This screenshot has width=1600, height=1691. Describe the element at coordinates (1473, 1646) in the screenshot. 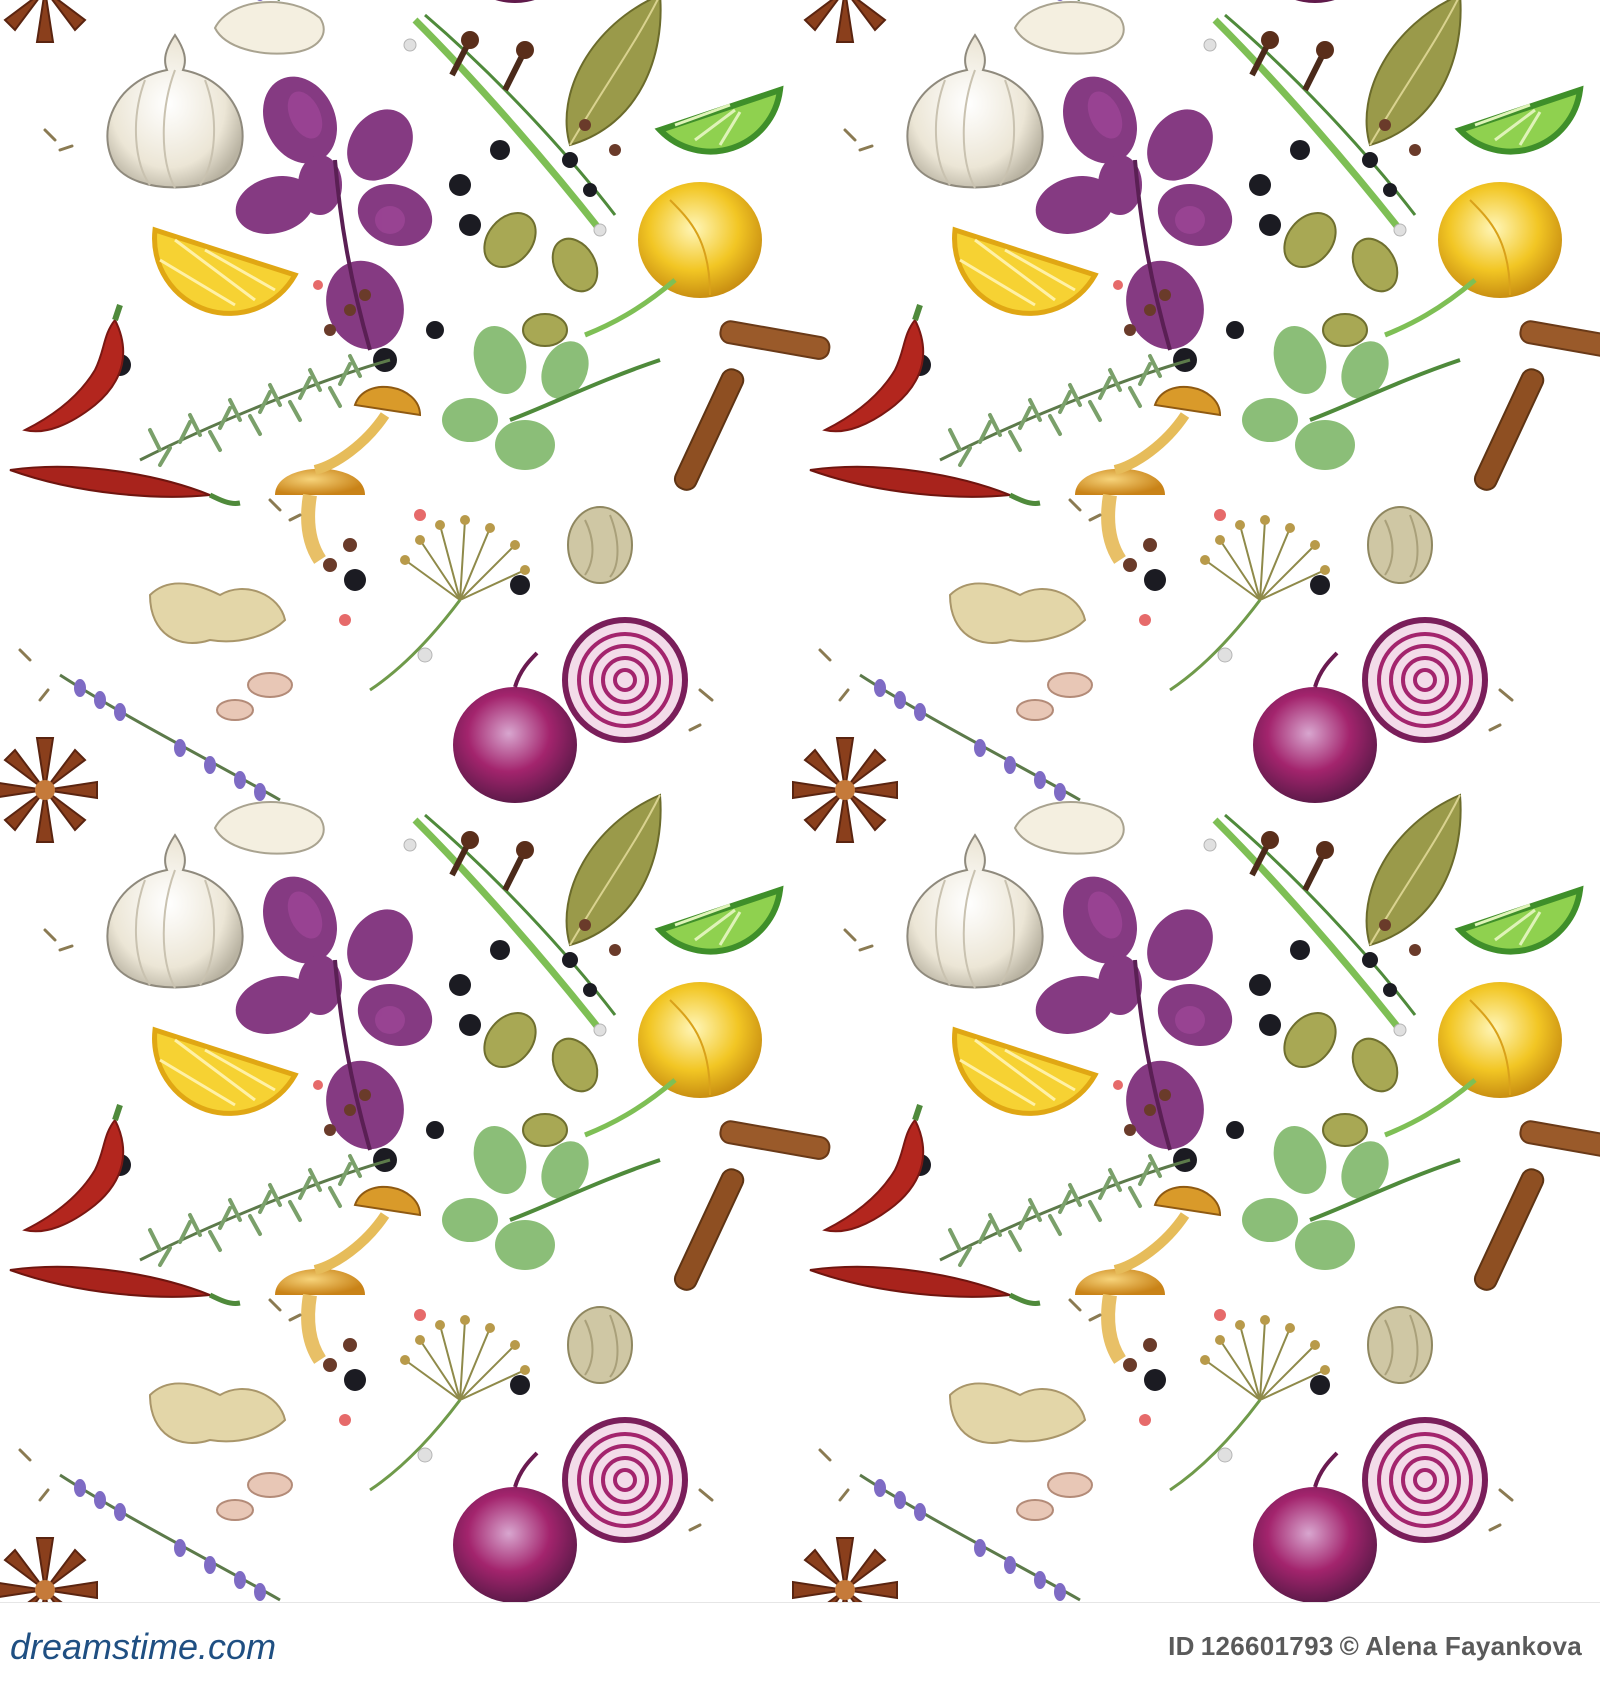

I see `author-name: Alena Fayankova` at that location.